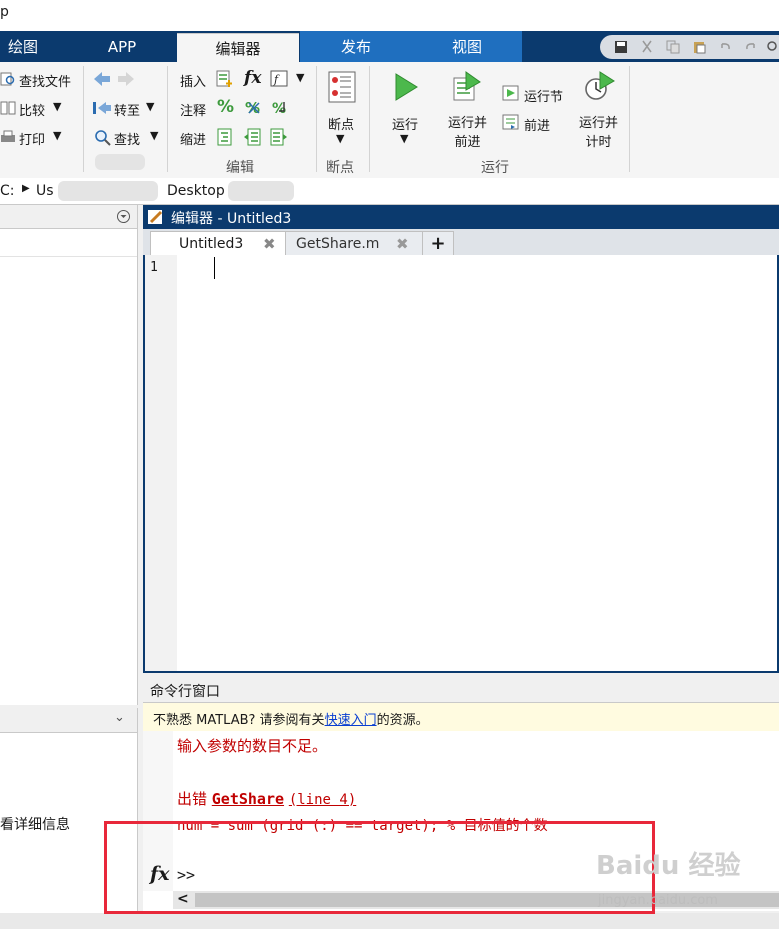  Describe the element at coordinates (725, 47) in the screenshot. I see `undo-icon` at that location.